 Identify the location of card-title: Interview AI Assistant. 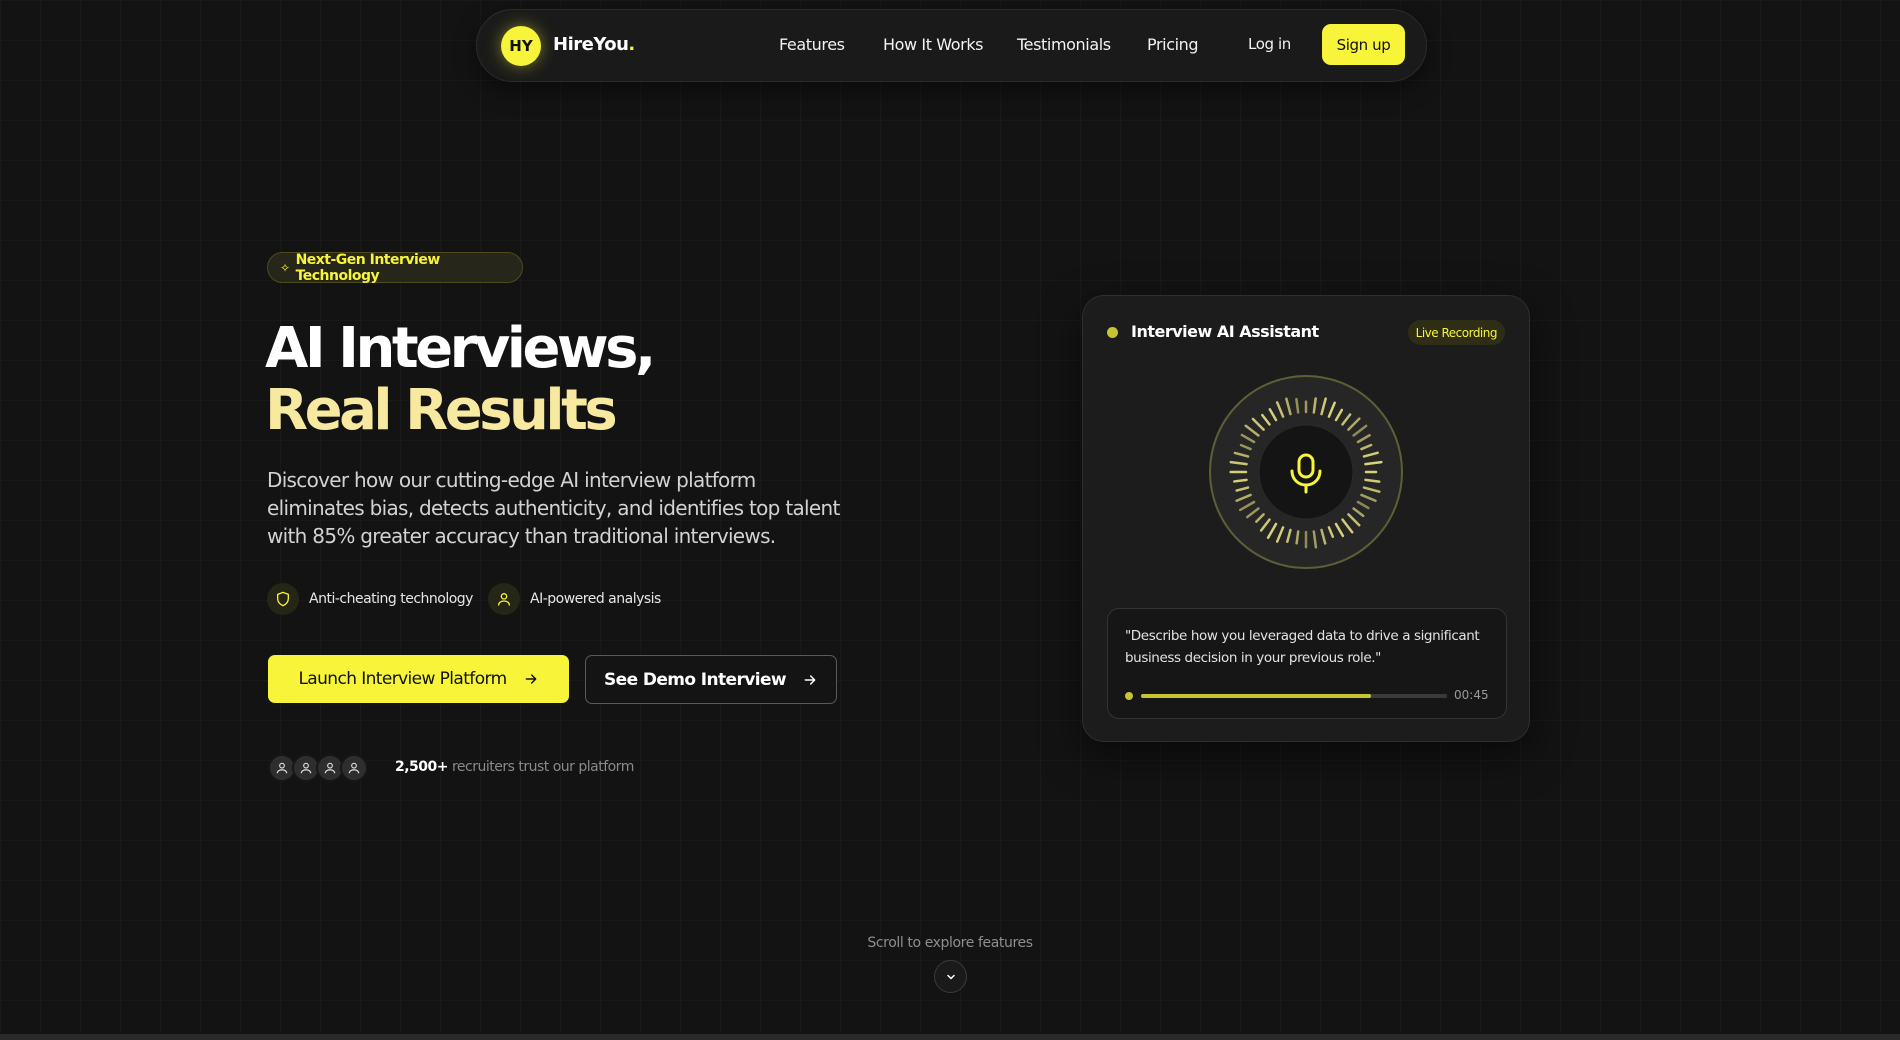
(1225, 331).